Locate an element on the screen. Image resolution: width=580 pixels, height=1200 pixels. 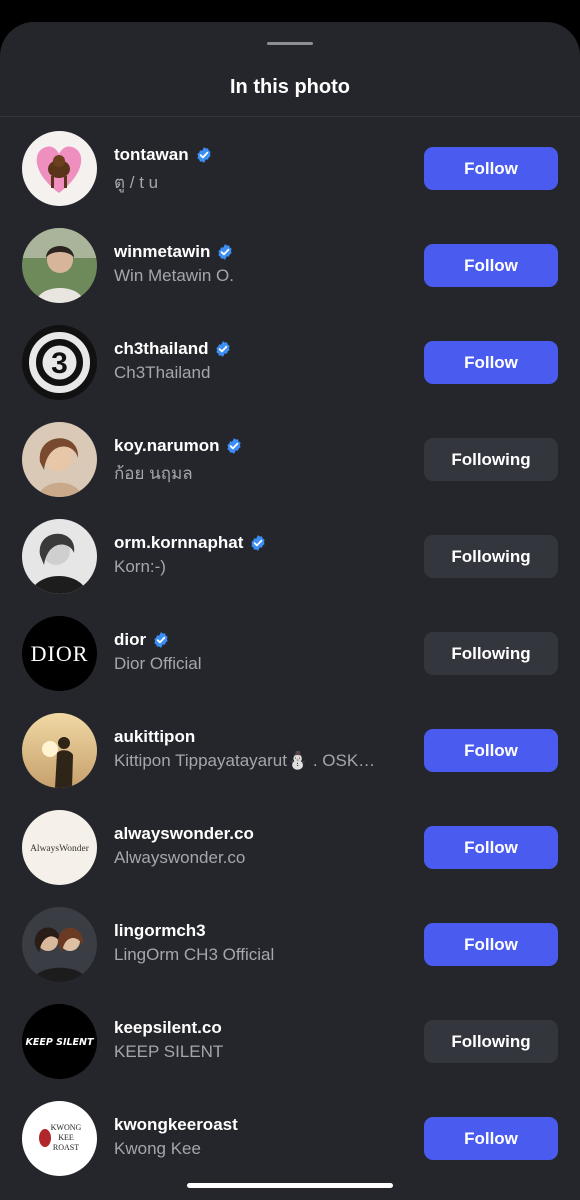
username-label: tontawan is located at coordinates (151, 154).